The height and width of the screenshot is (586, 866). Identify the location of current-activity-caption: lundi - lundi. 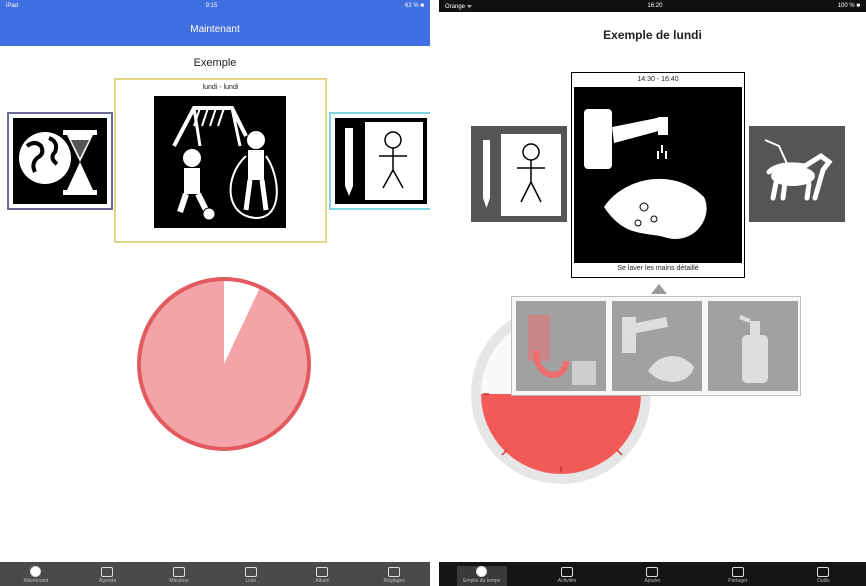
(220, 87).